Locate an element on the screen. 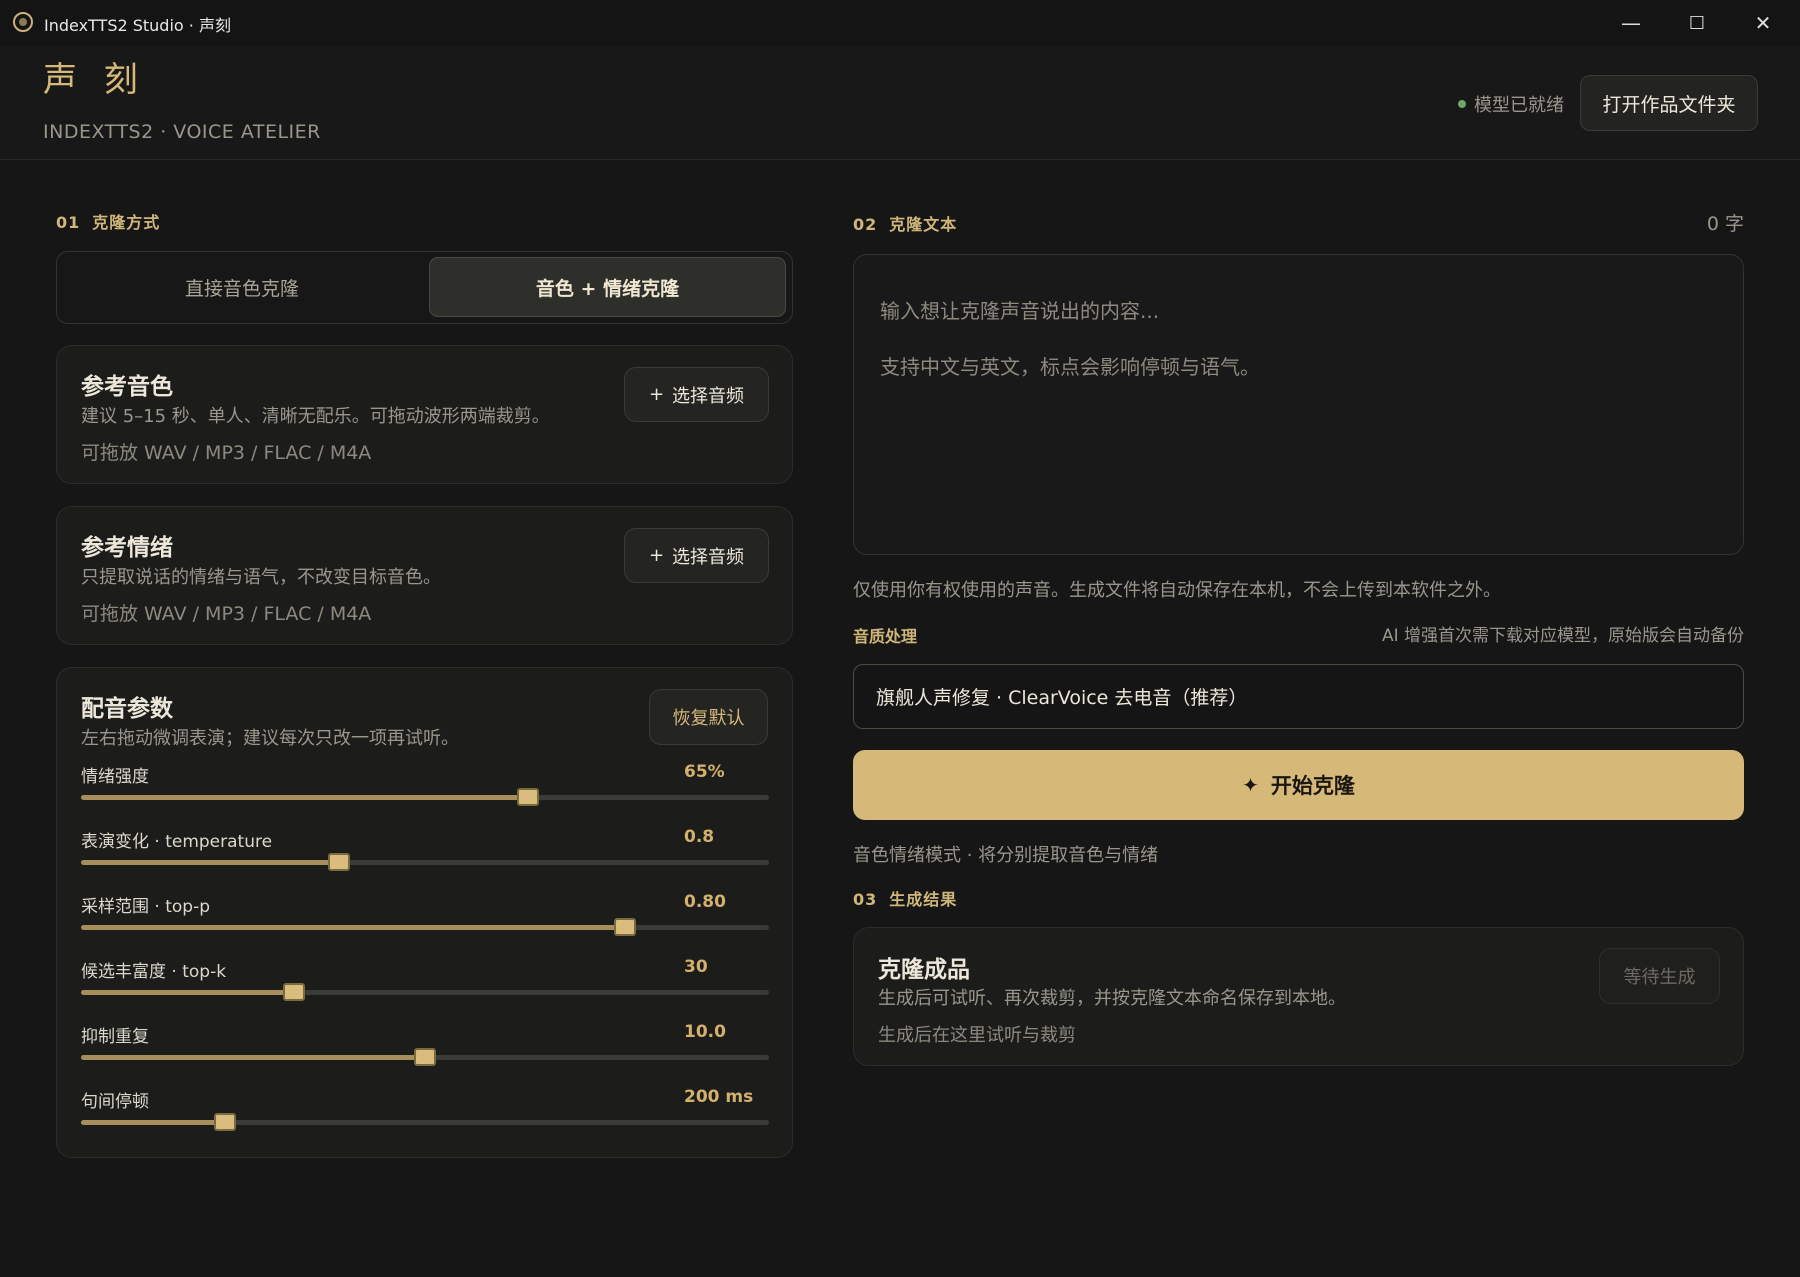 This screenshot has width=1800, height=1277. reference-voice-formats: 可拖放 WAV / MP3 / FLAC / M4A is located at coordinates (226, 453).